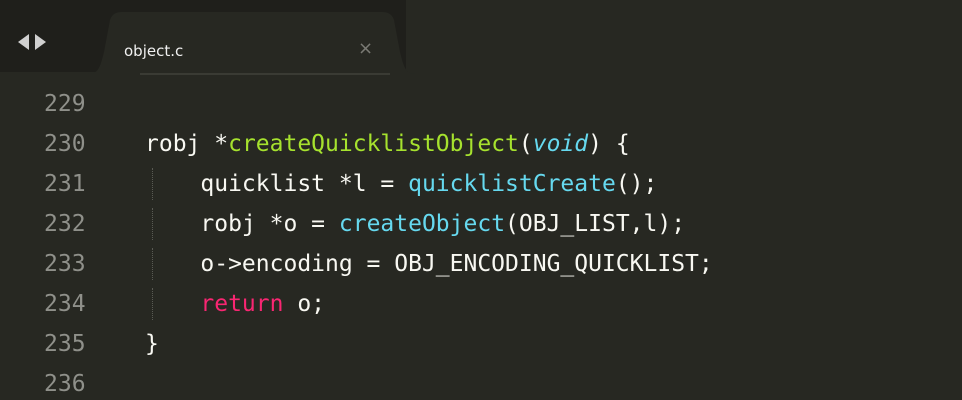  What do you see at coordinates (365, 48) in the screenshot?
I see `close-icon: ×` at bounding box center [365, 48].